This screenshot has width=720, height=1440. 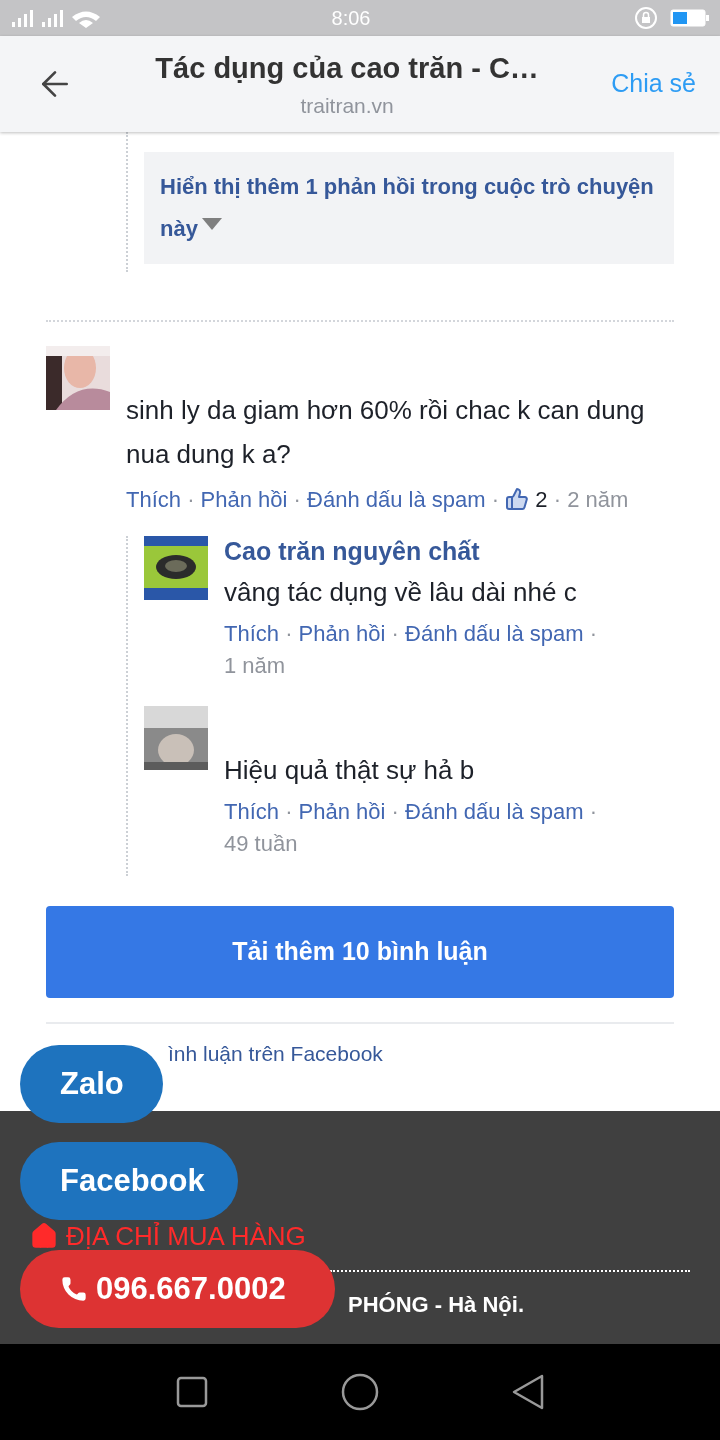 I want to click on home-circle-icon, so click(x=360, y=1392).